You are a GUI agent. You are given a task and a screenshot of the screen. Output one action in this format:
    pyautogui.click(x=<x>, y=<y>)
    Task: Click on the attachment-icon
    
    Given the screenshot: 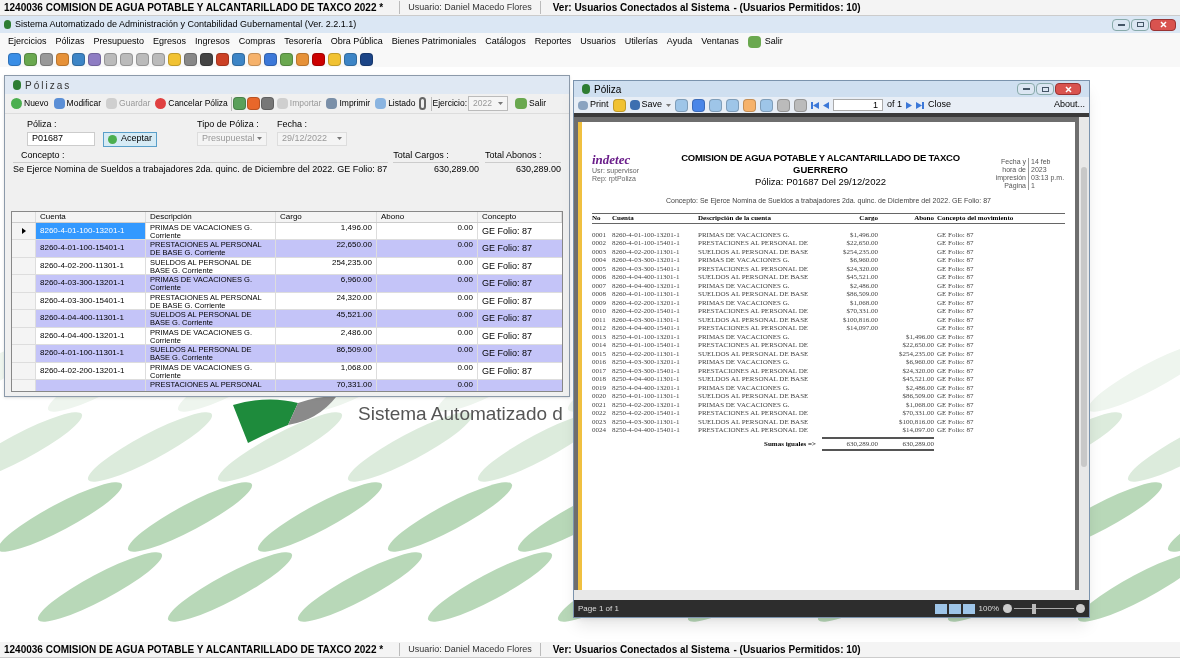 What is the action you would take?
    pyautogui.click(x=422, y=103)
    